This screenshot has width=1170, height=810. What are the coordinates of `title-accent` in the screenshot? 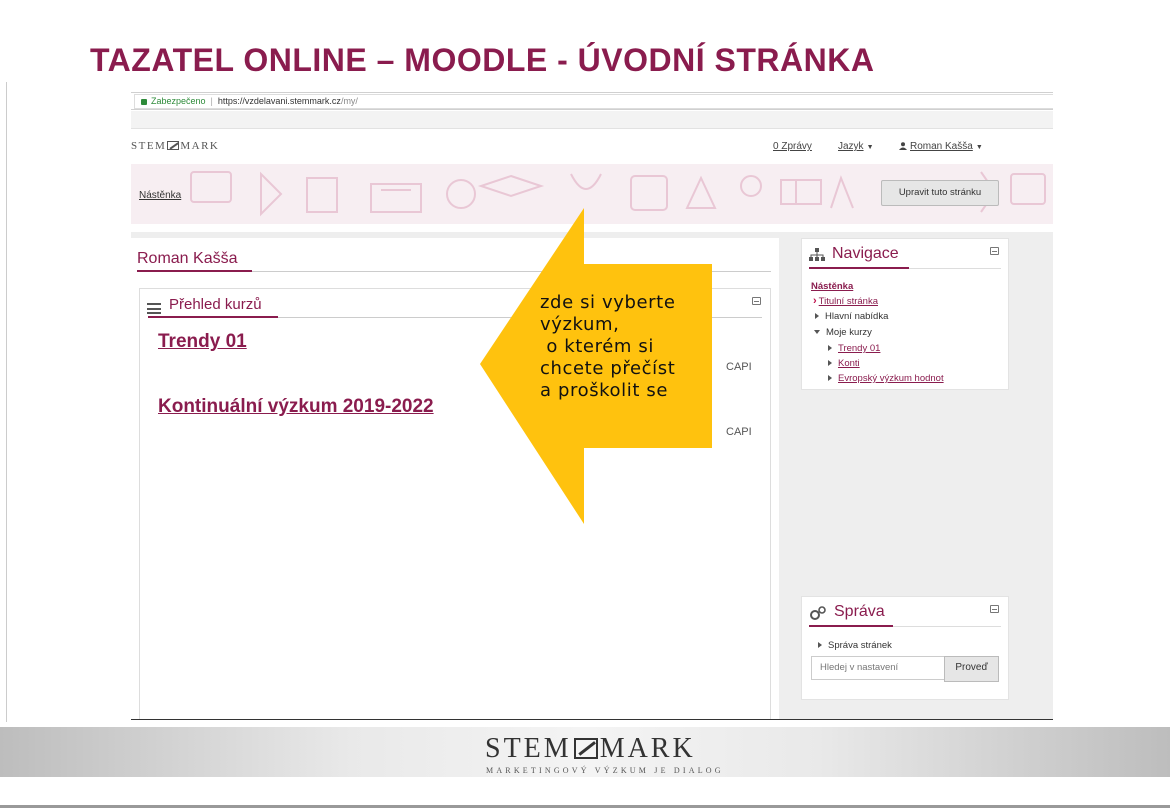 It's located at (194, 271).